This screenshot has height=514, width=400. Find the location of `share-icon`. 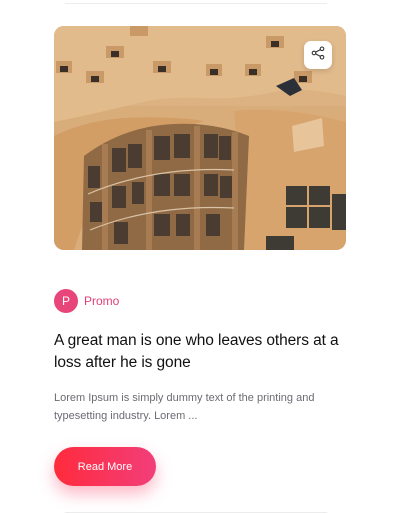

share-icon is located at coordinates (318, 55).